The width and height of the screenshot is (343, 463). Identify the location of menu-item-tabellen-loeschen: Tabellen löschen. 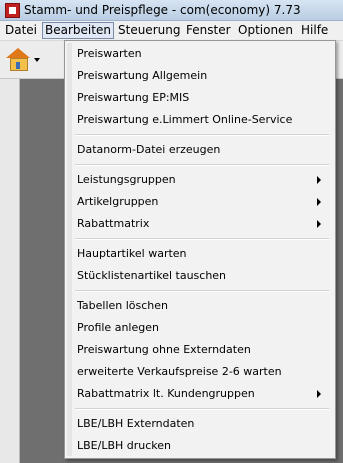
(202, 305).